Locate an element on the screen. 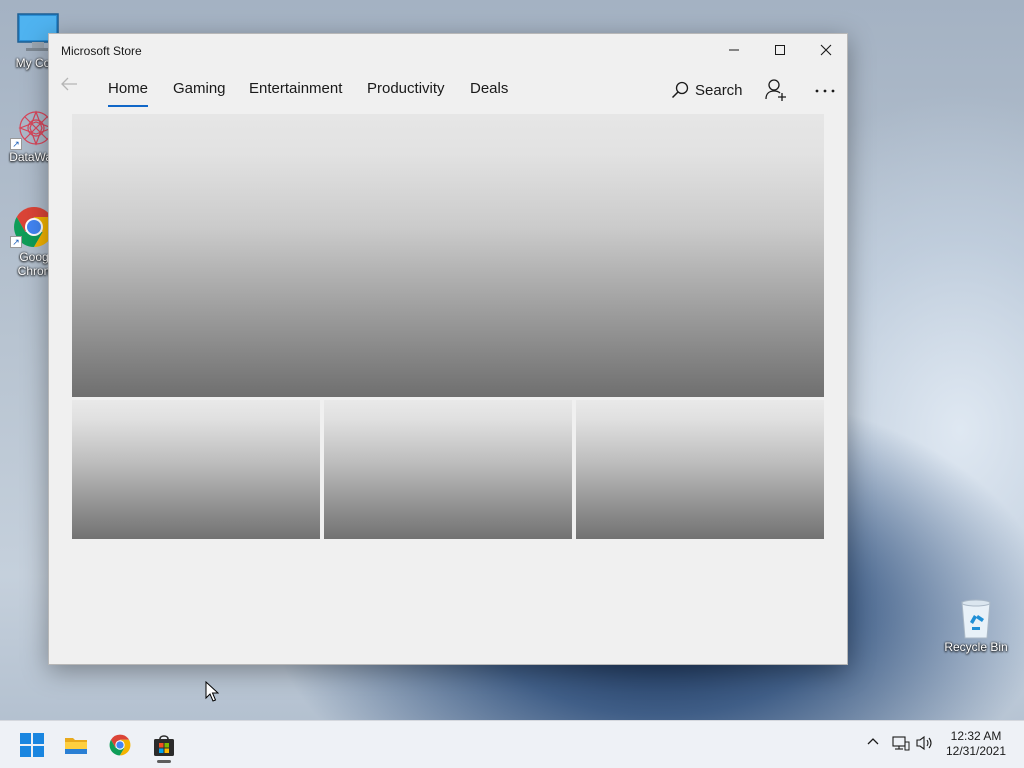 The width and height of the screenshot is (1024, 768). taskbar-file-explorer is located at coordinates (76, 745).